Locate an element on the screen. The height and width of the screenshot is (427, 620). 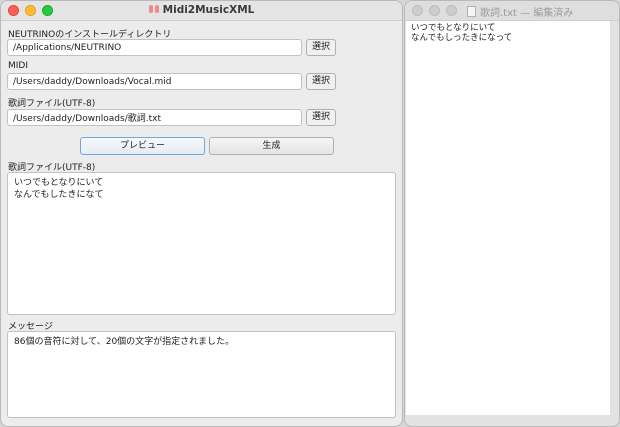
document-icon is located at coordinates (471, 11).